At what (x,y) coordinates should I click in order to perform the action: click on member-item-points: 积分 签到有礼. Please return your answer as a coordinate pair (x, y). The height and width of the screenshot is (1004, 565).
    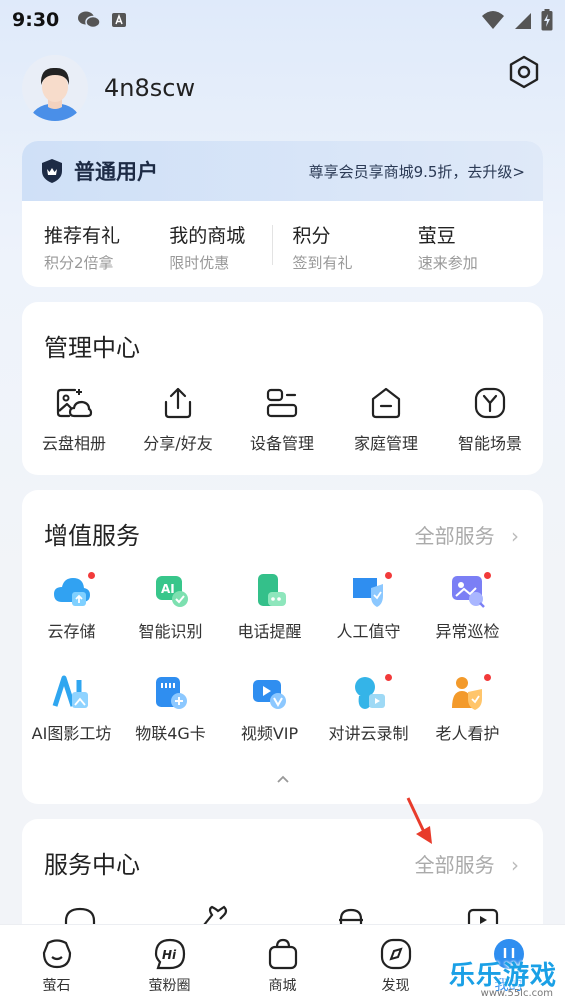
    Looking at the image, I should click on (354, 247).